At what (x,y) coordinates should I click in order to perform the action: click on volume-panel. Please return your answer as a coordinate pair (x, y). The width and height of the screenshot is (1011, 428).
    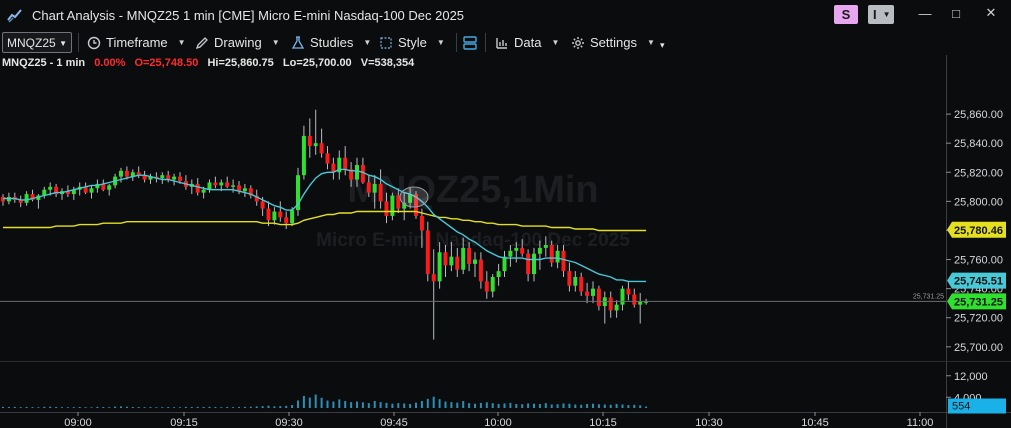
    Looking at the image, I should click on (325, 401).